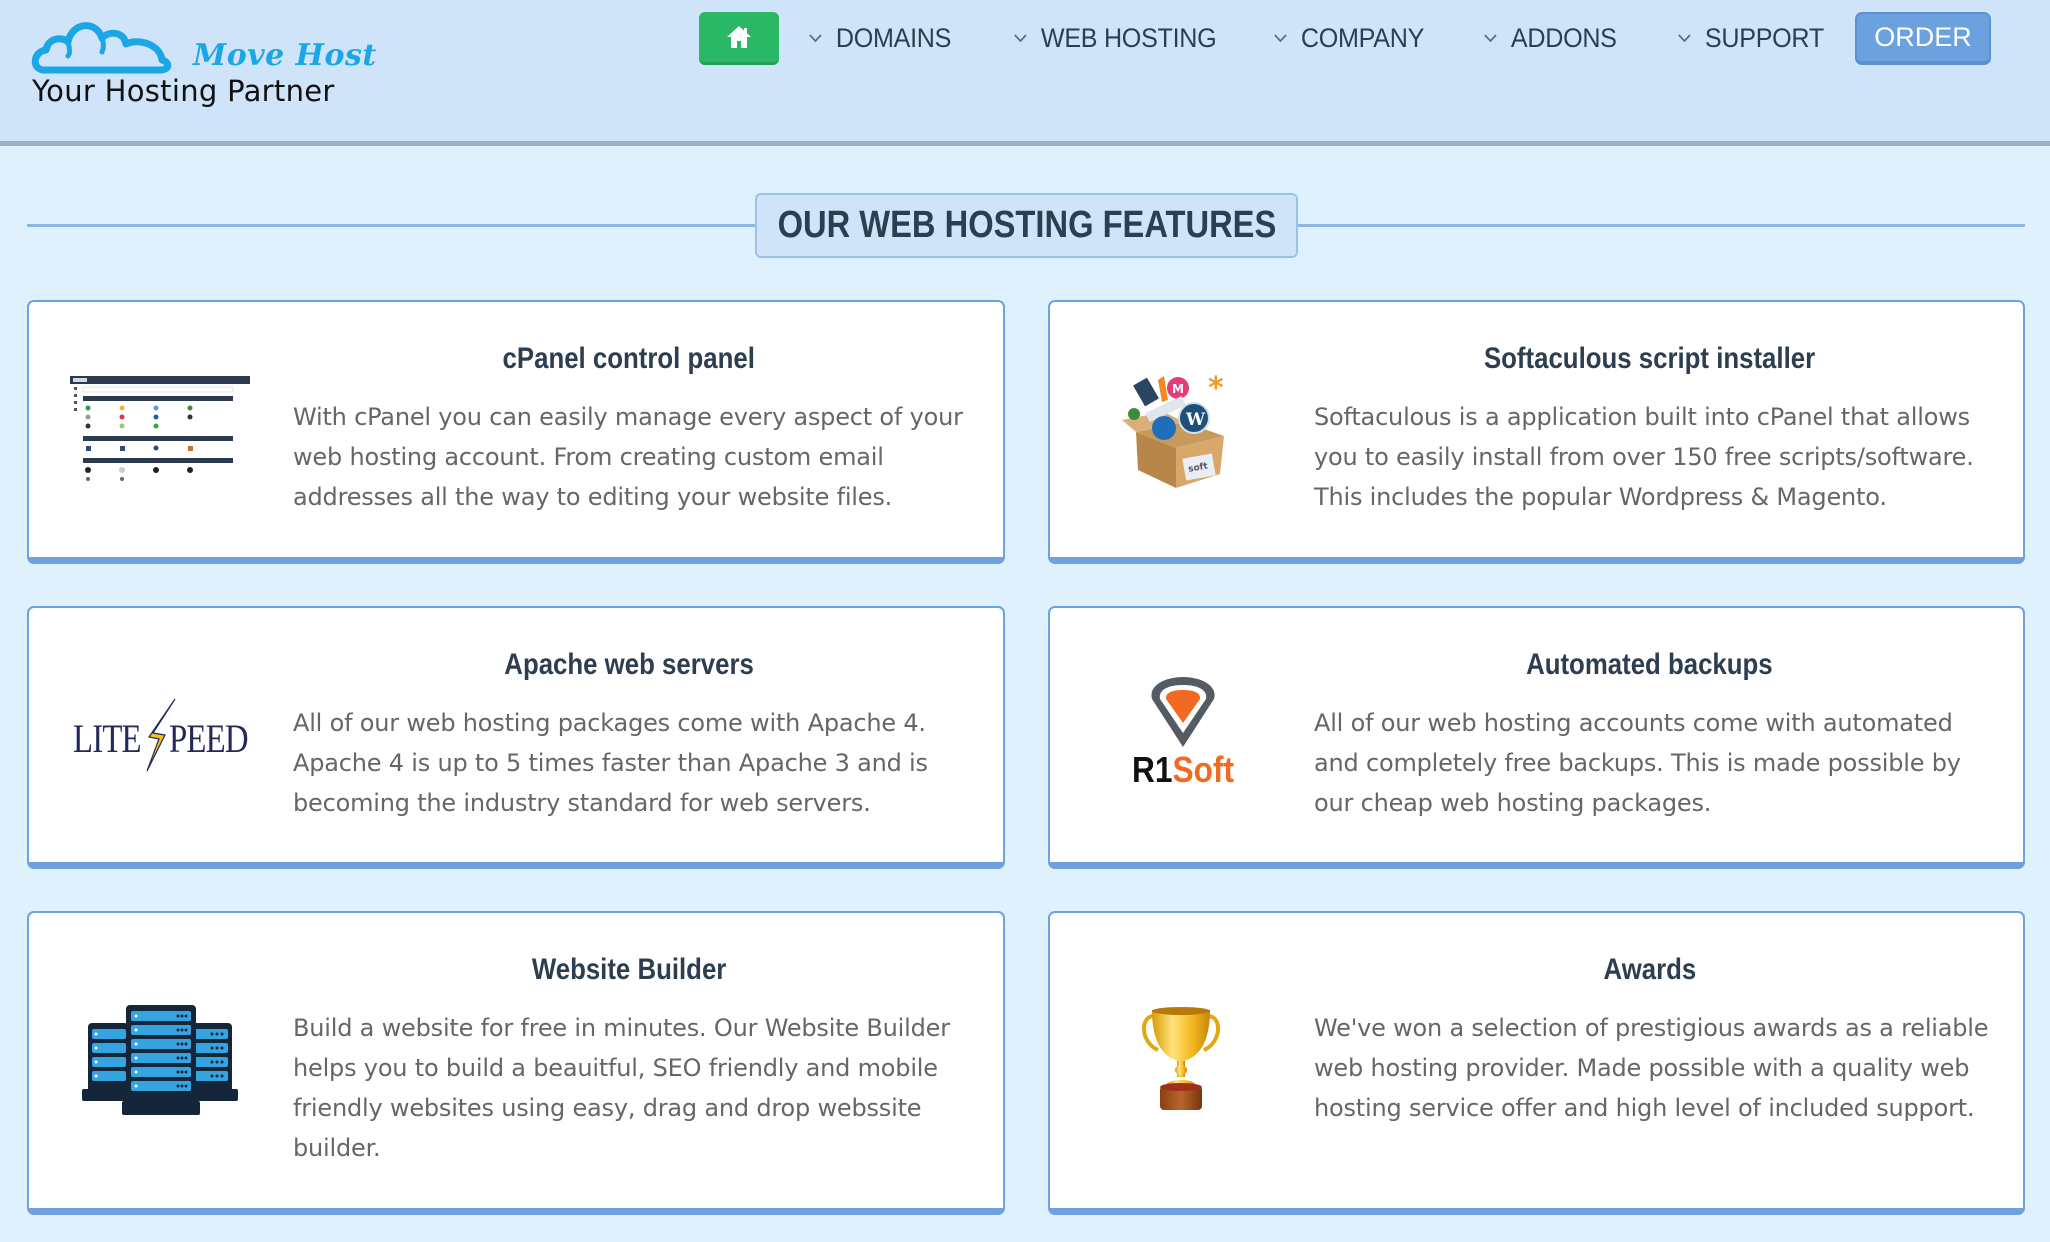 Image resolution: width=2050 pixels, height=1242 pixels. I want to click on feature-title-text: Awards, so click(1649, 969).